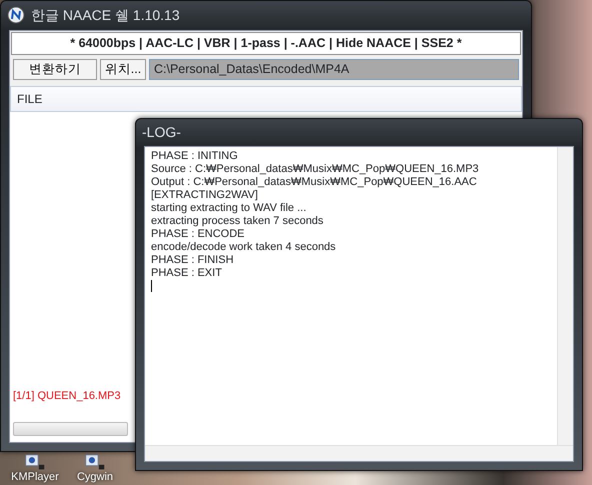 The height and width of the screenshot is (485, 592). What do you see at coordinates (244, 247) in the screenshot?
I see `log-line: encode/decode work taken 4 seconds` at bounding box center [244, 247].